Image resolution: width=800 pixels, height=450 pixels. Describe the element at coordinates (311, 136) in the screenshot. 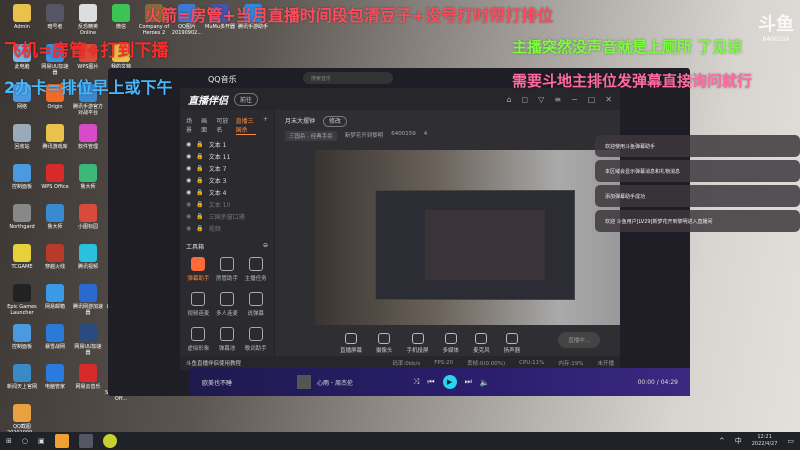

I see `category-tag: 三国杀 · 经典手杀` at that location.